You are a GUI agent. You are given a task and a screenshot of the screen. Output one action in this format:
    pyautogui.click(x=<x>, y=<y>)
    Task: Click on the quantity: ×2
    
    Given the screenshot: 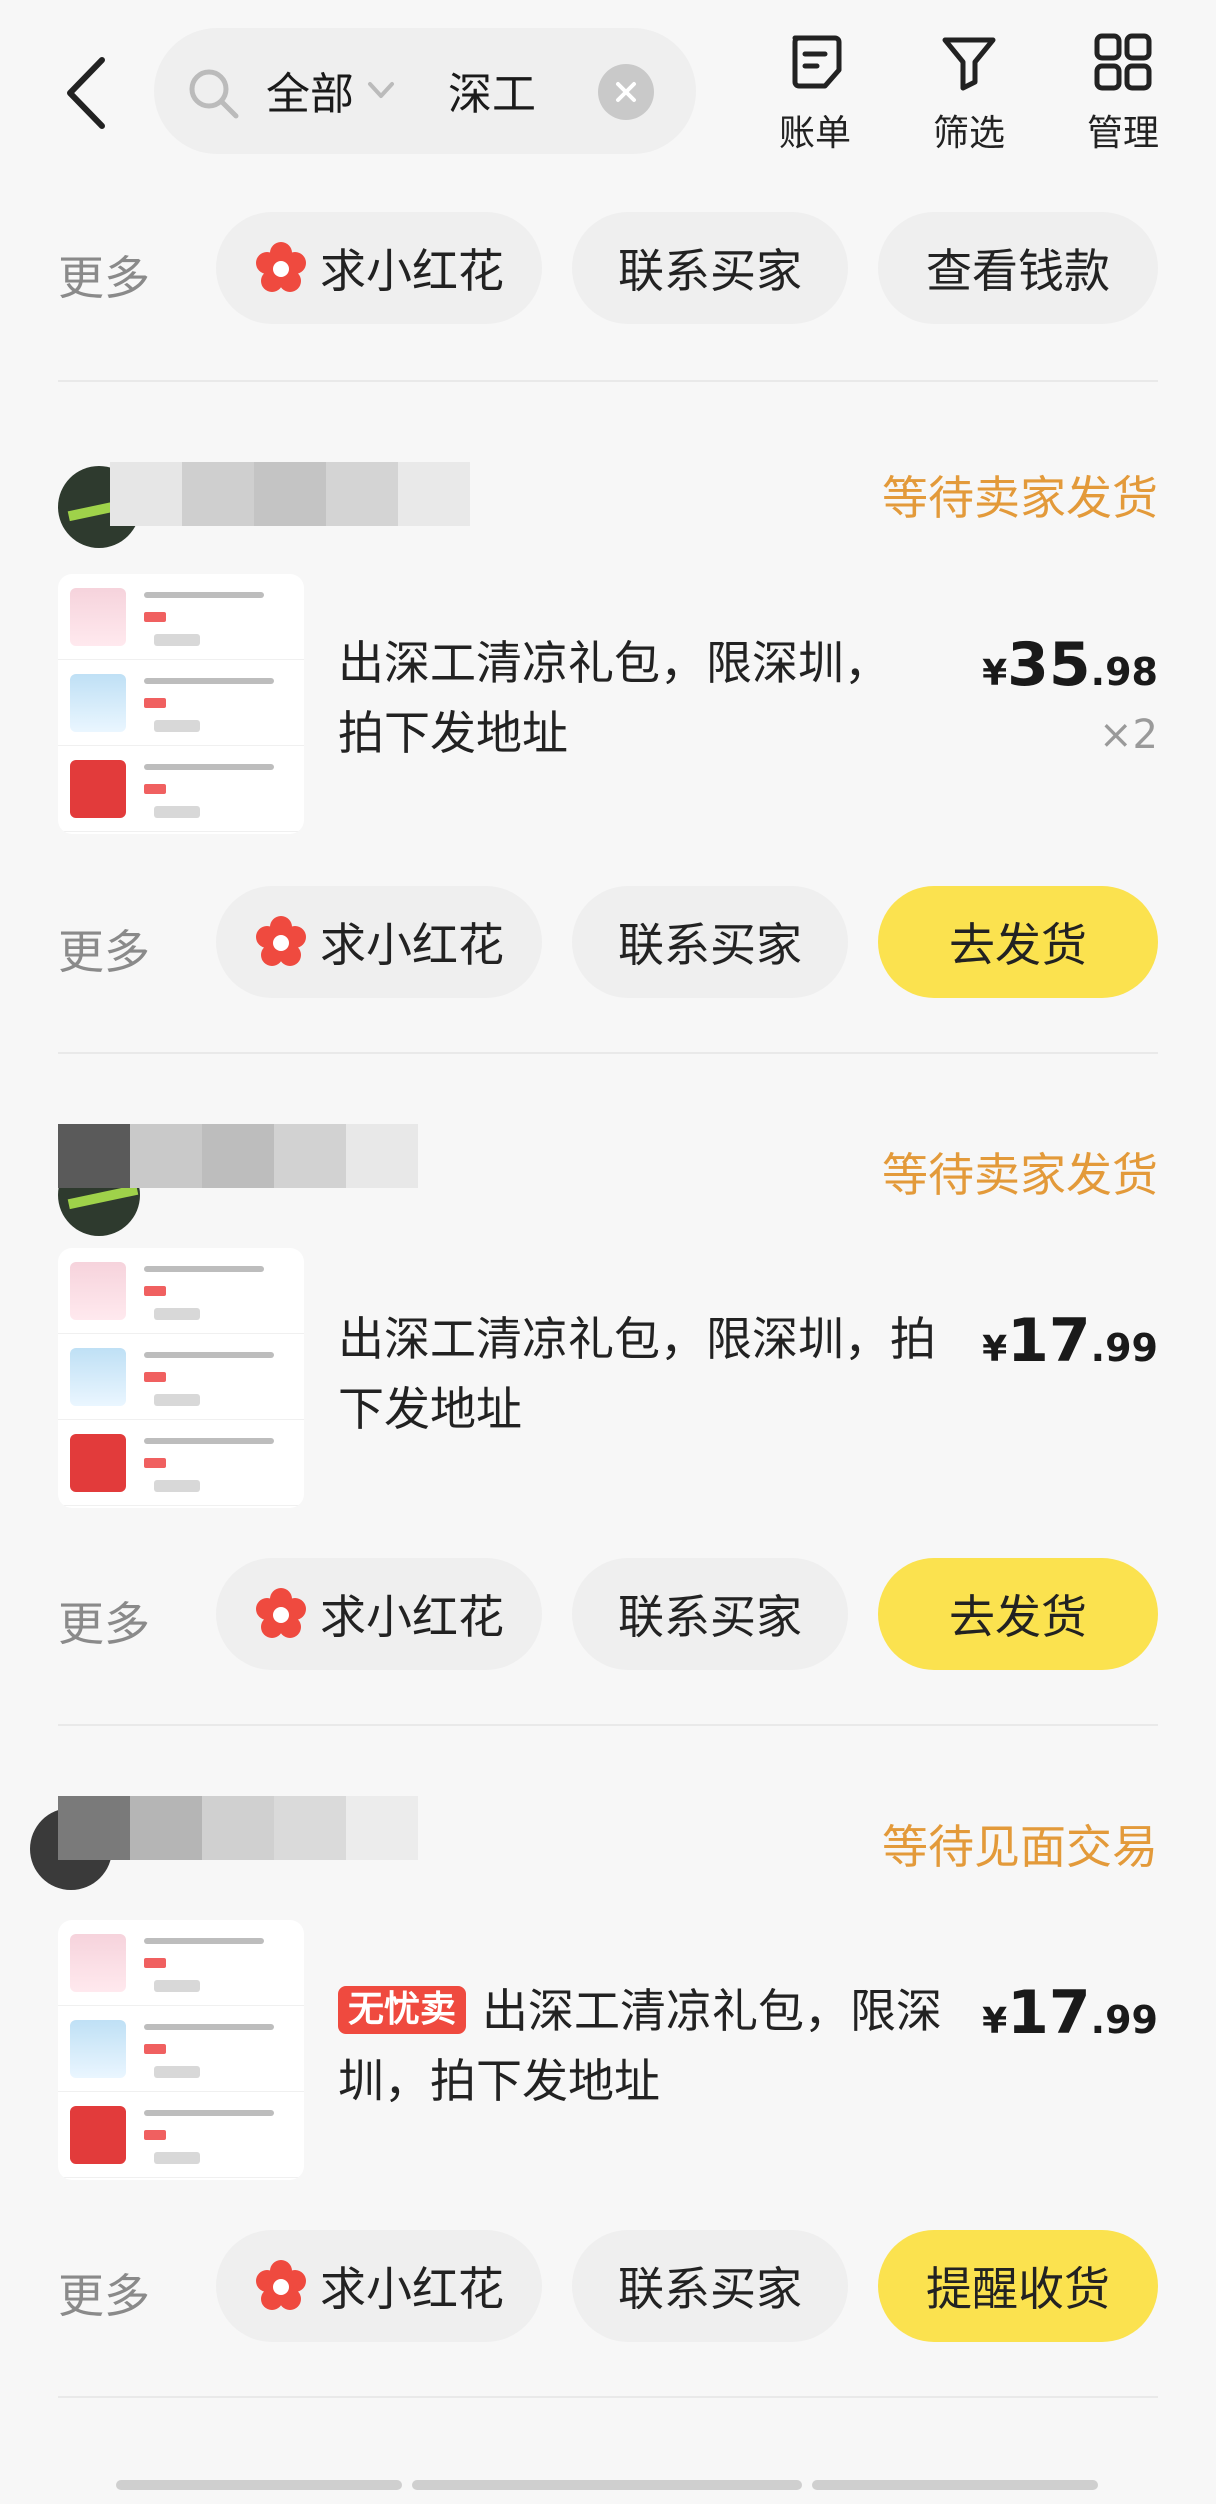 What is the action you would take?
    pyautogui.click(x=1128, y=735)
    